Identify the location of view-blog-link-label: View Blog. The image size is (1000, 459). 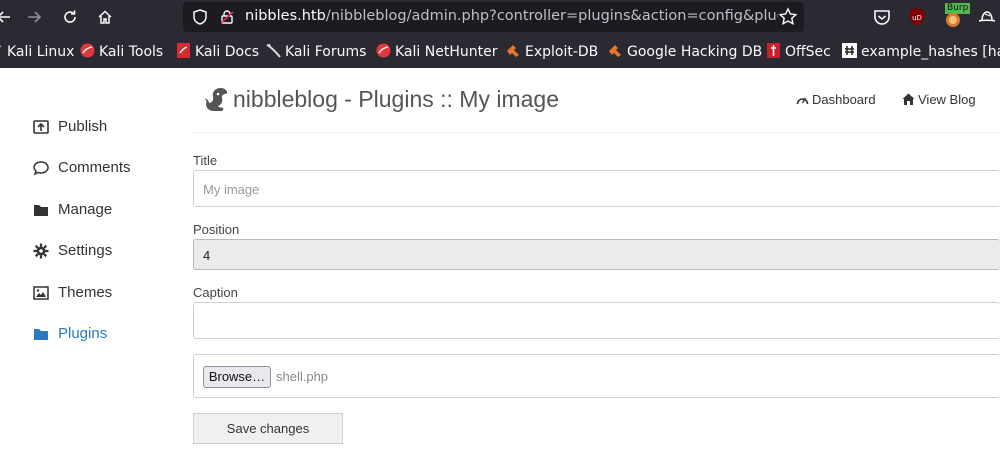
(947, 99).